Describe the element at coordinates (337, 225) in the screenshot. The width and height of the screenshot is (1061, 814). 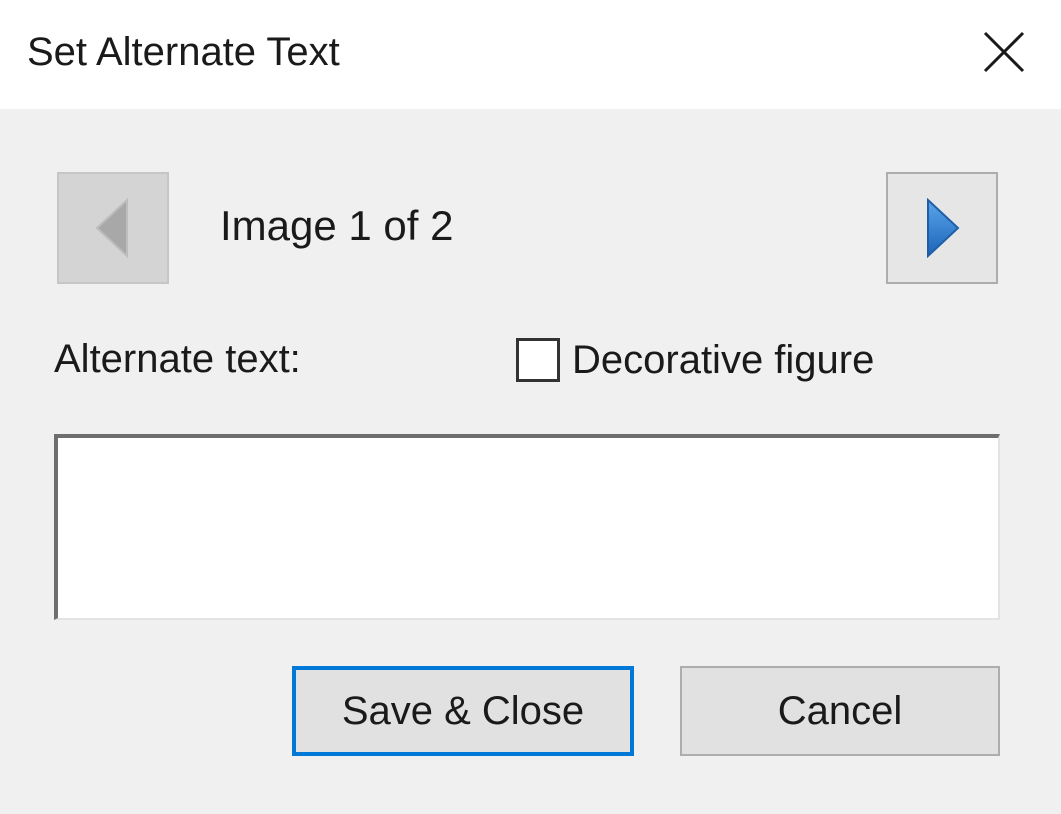
I see `image-counter: Image 1 of 2` at that location.